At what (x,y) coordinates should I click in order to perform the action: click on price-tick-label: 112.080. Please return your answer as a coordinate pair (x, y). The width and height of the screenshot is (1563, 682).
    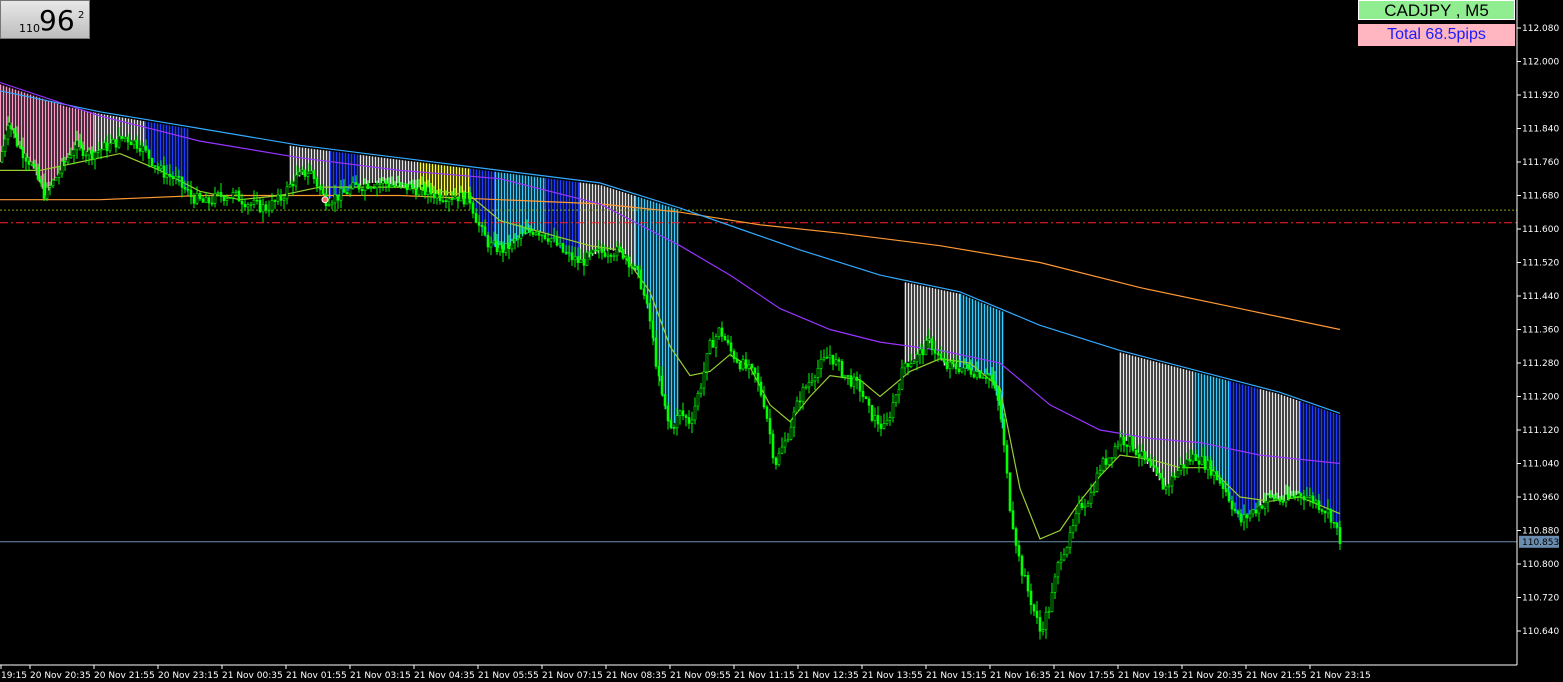
    Looking at the image, I should click on (1540, 29).